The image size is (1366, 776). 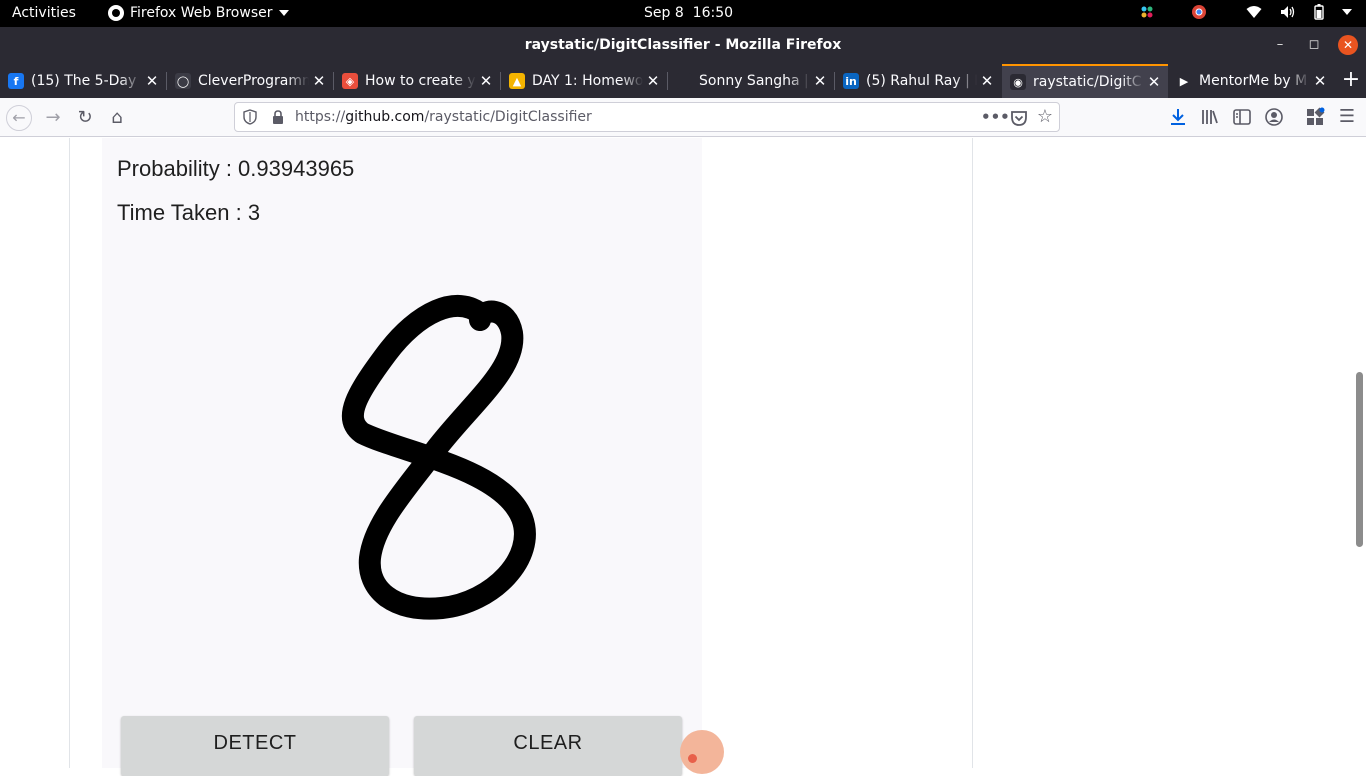 I want to click on clock-time: 16:50, so click(x=713, y=13).